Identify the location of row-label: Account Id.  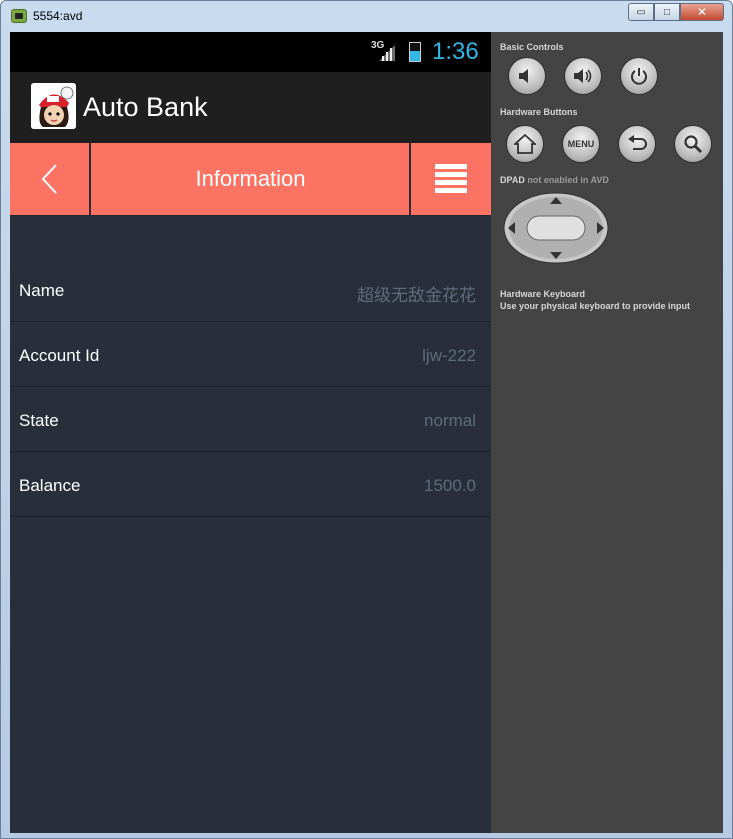
(59, 355).